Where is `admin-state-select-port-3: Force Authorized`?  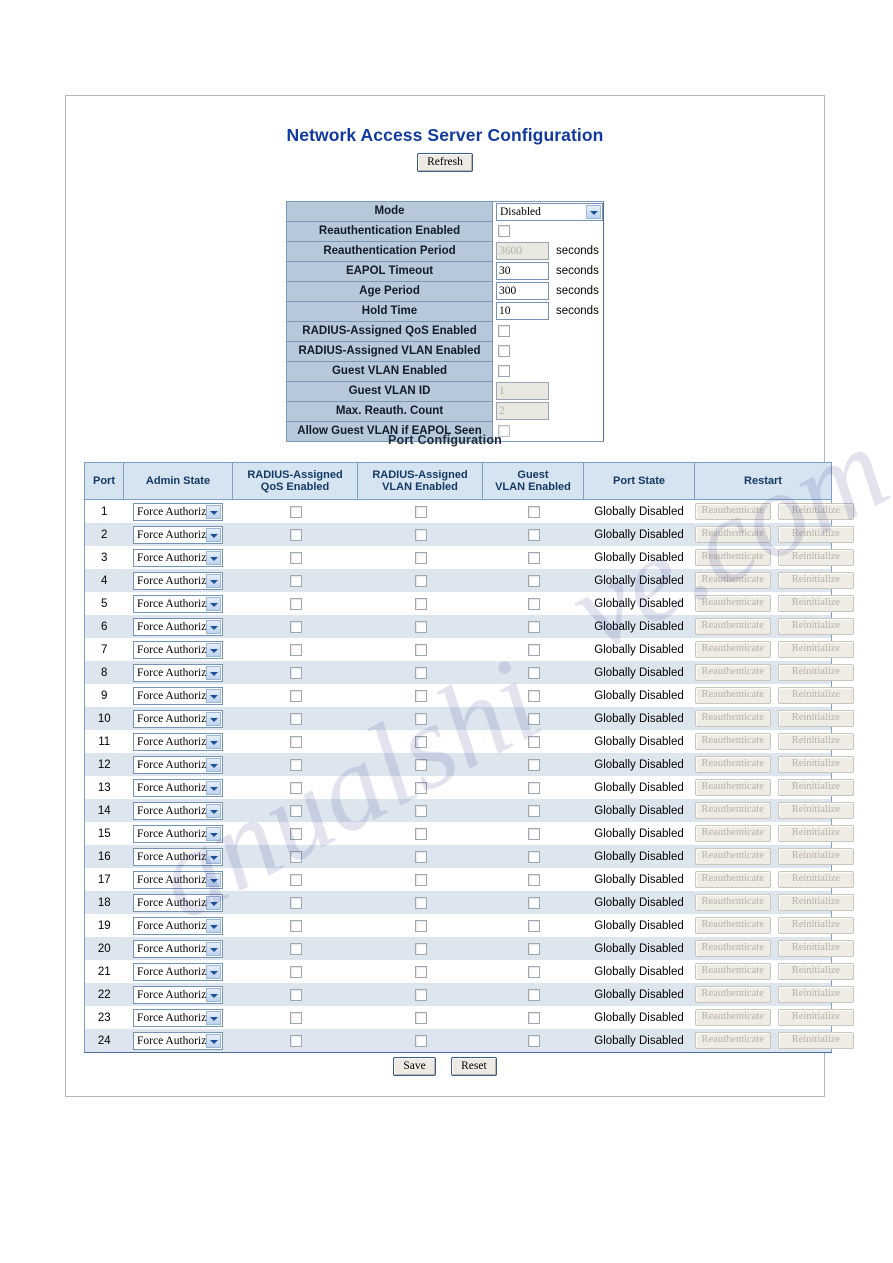
admin-state-select-port-3: Force Authorized is located at coordinates (178, 557).